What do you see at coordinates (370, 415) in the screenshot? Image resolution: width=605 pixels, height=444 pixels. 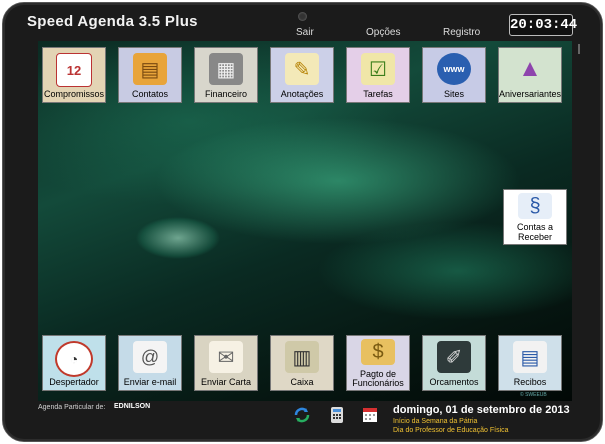 I see `calendar-small-icon` at bounding box center [370, 415].